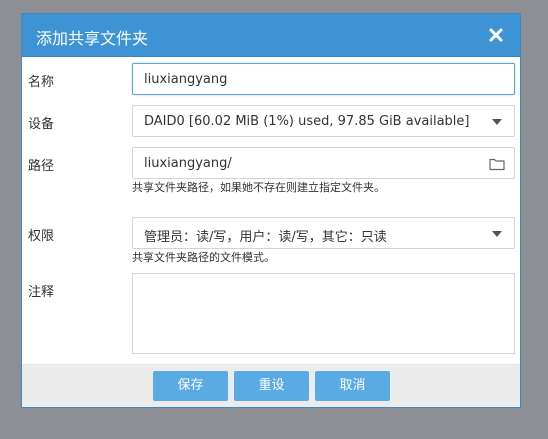 This screenshot has width=548, height=439. I want to click on path-input: liuxiangyang/, so click(323, 163).